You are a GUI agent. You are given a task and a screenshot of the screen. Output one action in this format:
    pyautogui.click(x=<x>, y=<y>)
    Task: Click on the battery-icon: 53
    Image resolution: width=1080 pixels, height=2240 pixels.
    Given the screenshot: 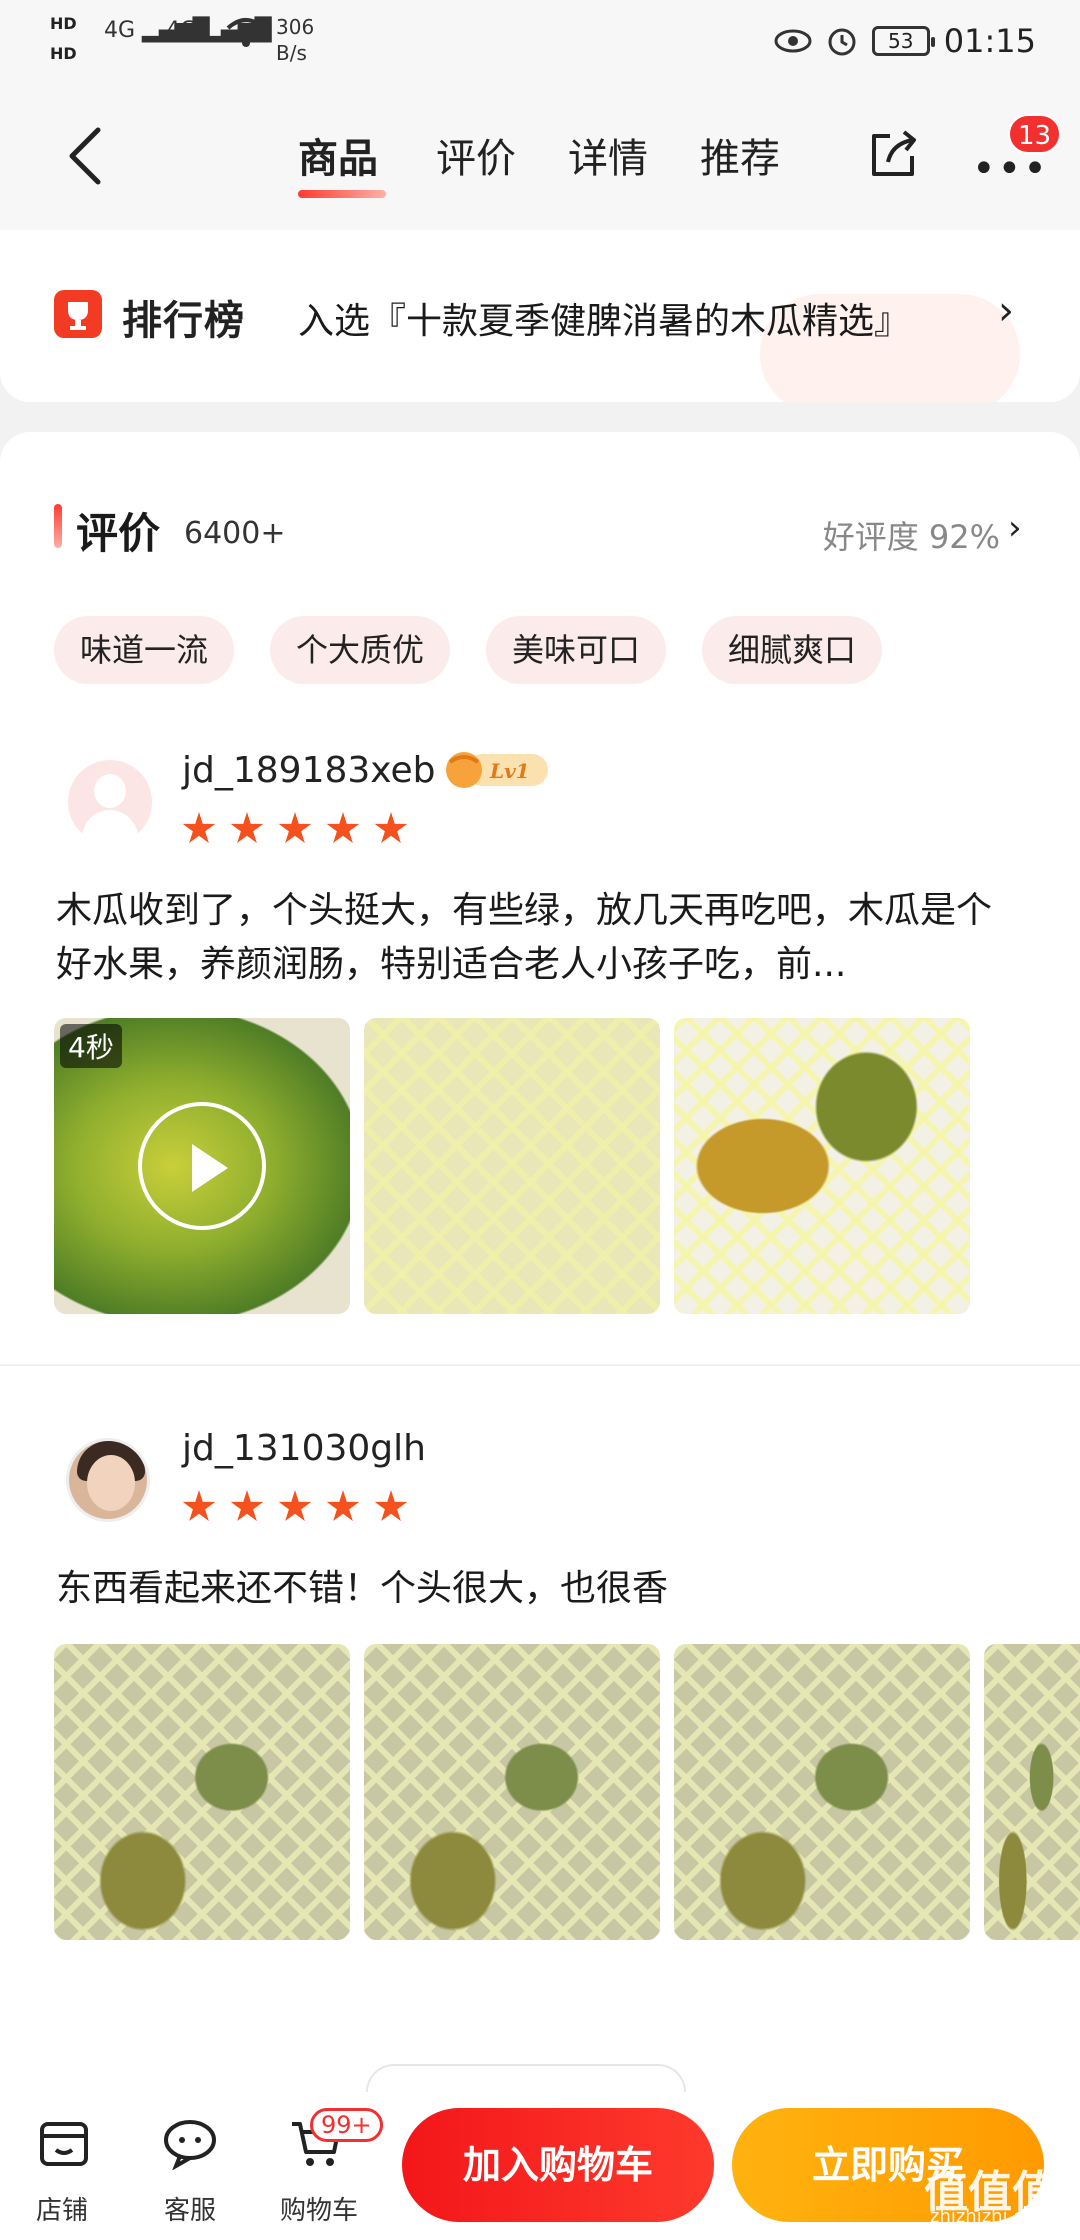 What is the action you would take?
    pyautogui.click(x=903, y=41)
    